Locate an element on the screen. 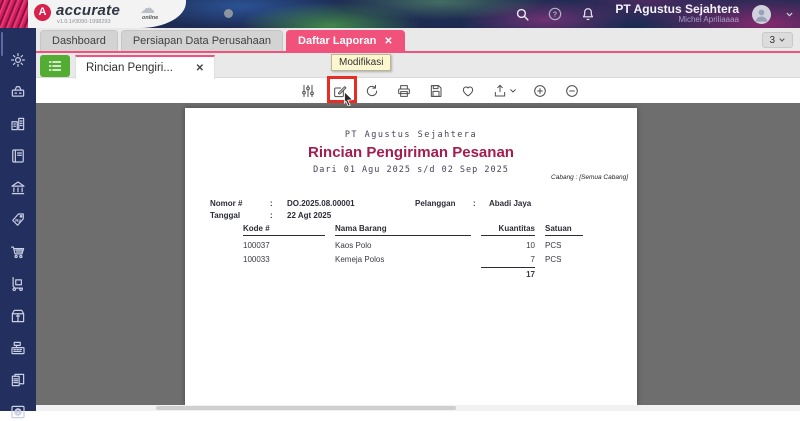  module-sidebar: Rp is located at coordinates (18, 223).